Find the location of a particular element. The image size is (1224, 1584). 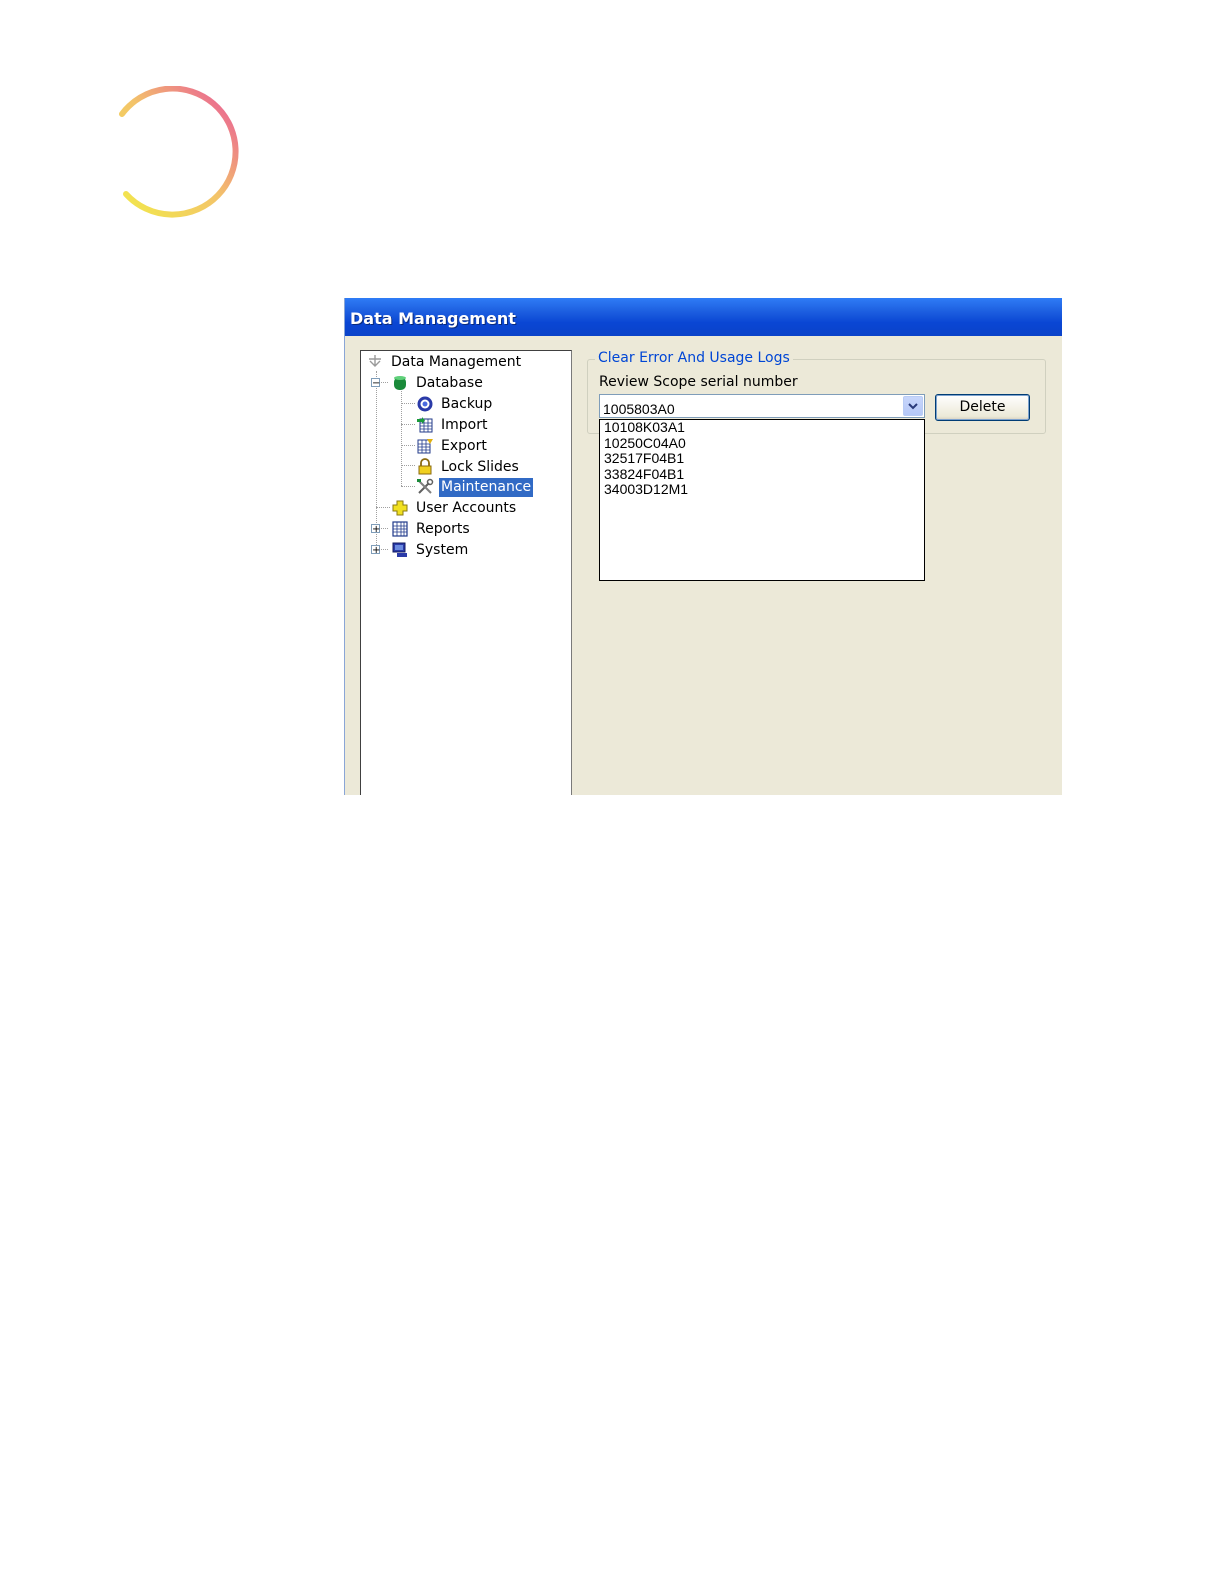

tree-label: Reports is located at coordinates (443, 528).